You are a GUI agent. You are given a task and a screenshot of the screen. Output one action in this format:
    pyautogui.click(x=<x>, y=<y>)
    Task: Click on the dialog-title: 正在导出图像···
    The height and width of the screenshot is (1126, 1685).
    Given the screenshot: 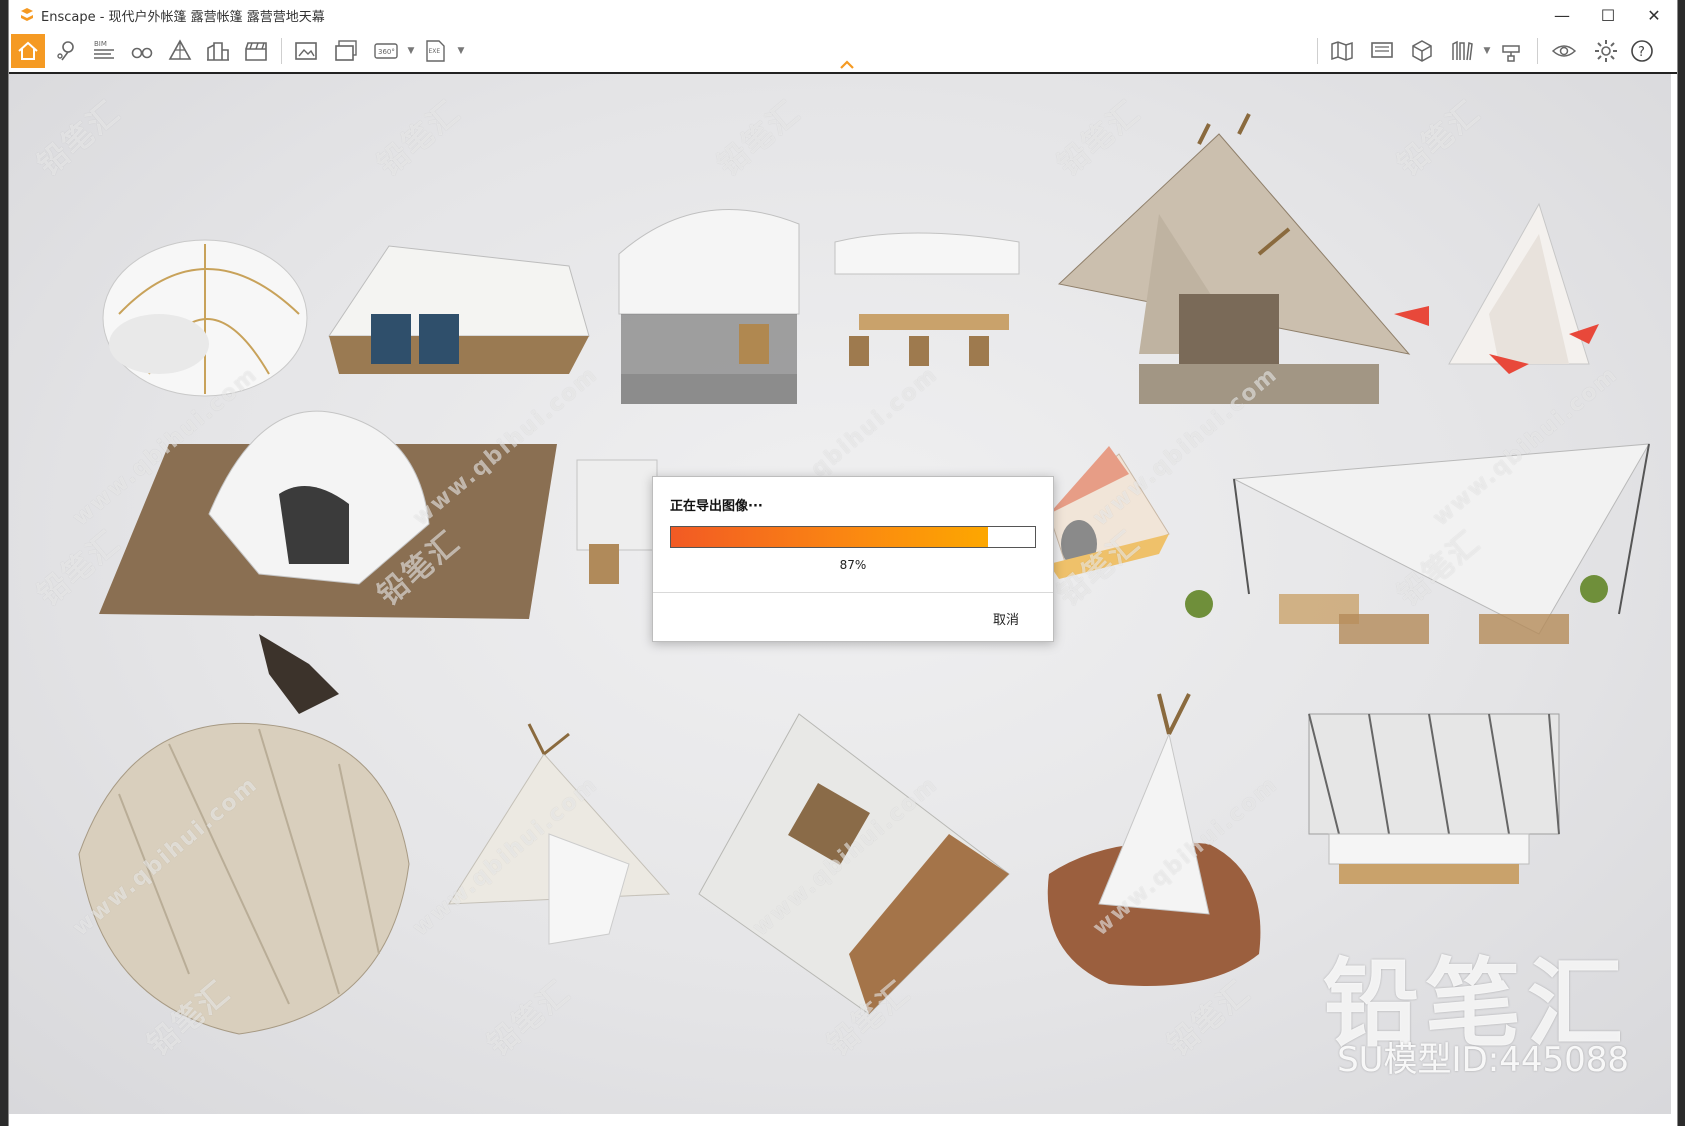 What is the action you would take?
    pyautogui.click(x=716, y=506)
    